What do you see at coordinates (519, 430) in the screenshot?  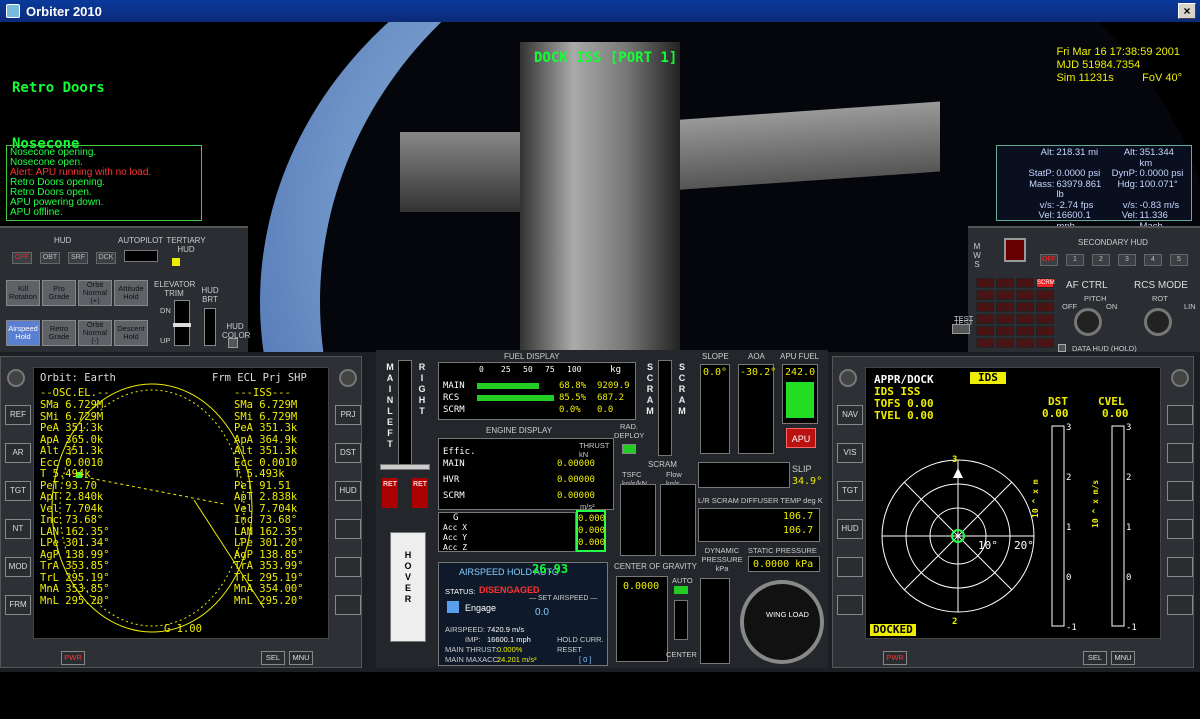 I see `engine-display-title: ENGINE DISPLAY` at bounding box center [519, 430].